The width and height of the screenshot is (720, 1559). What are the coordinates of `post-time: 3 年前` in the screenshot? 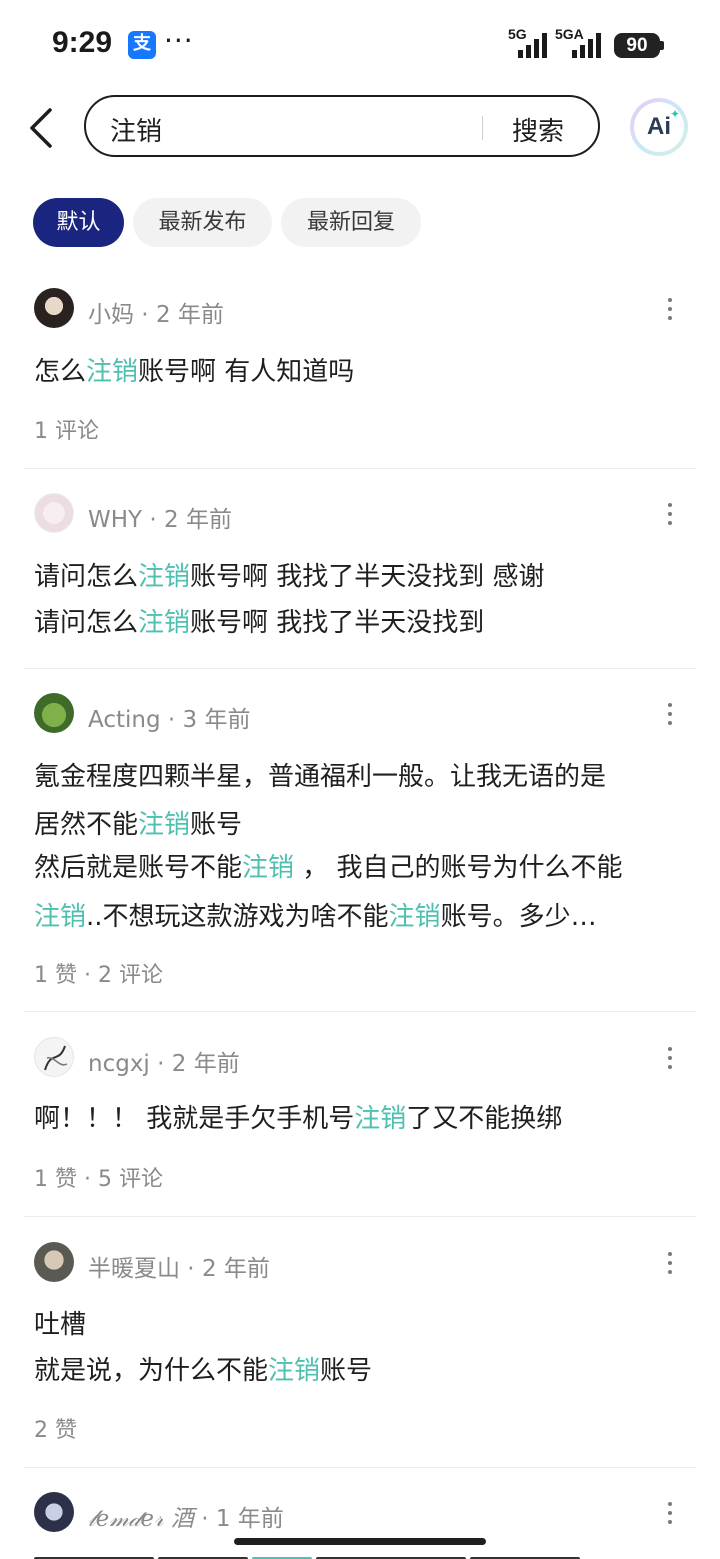 It's located at (216, 720).